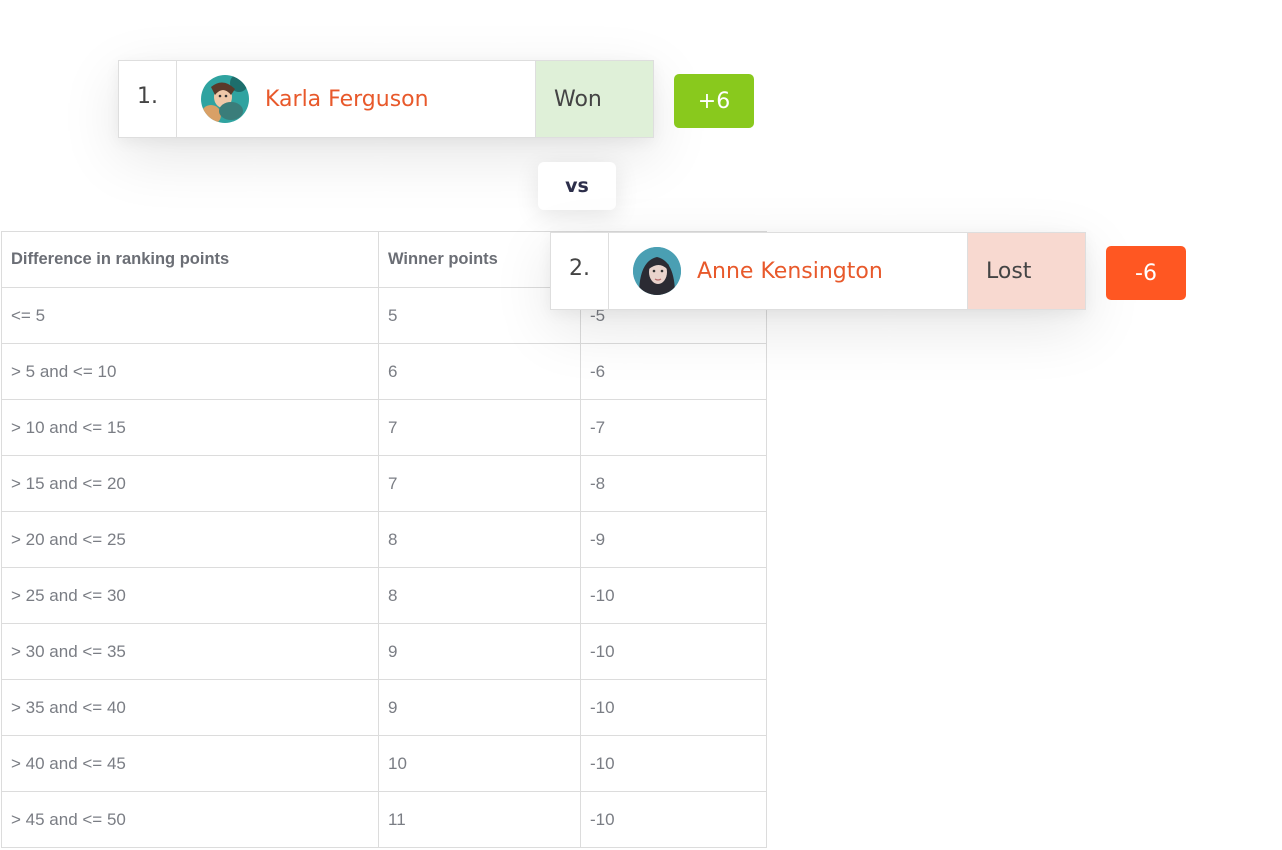  Describe the element at coordinates (580, 271) in the screenshot. I see `player-rank: 2.` at that location.